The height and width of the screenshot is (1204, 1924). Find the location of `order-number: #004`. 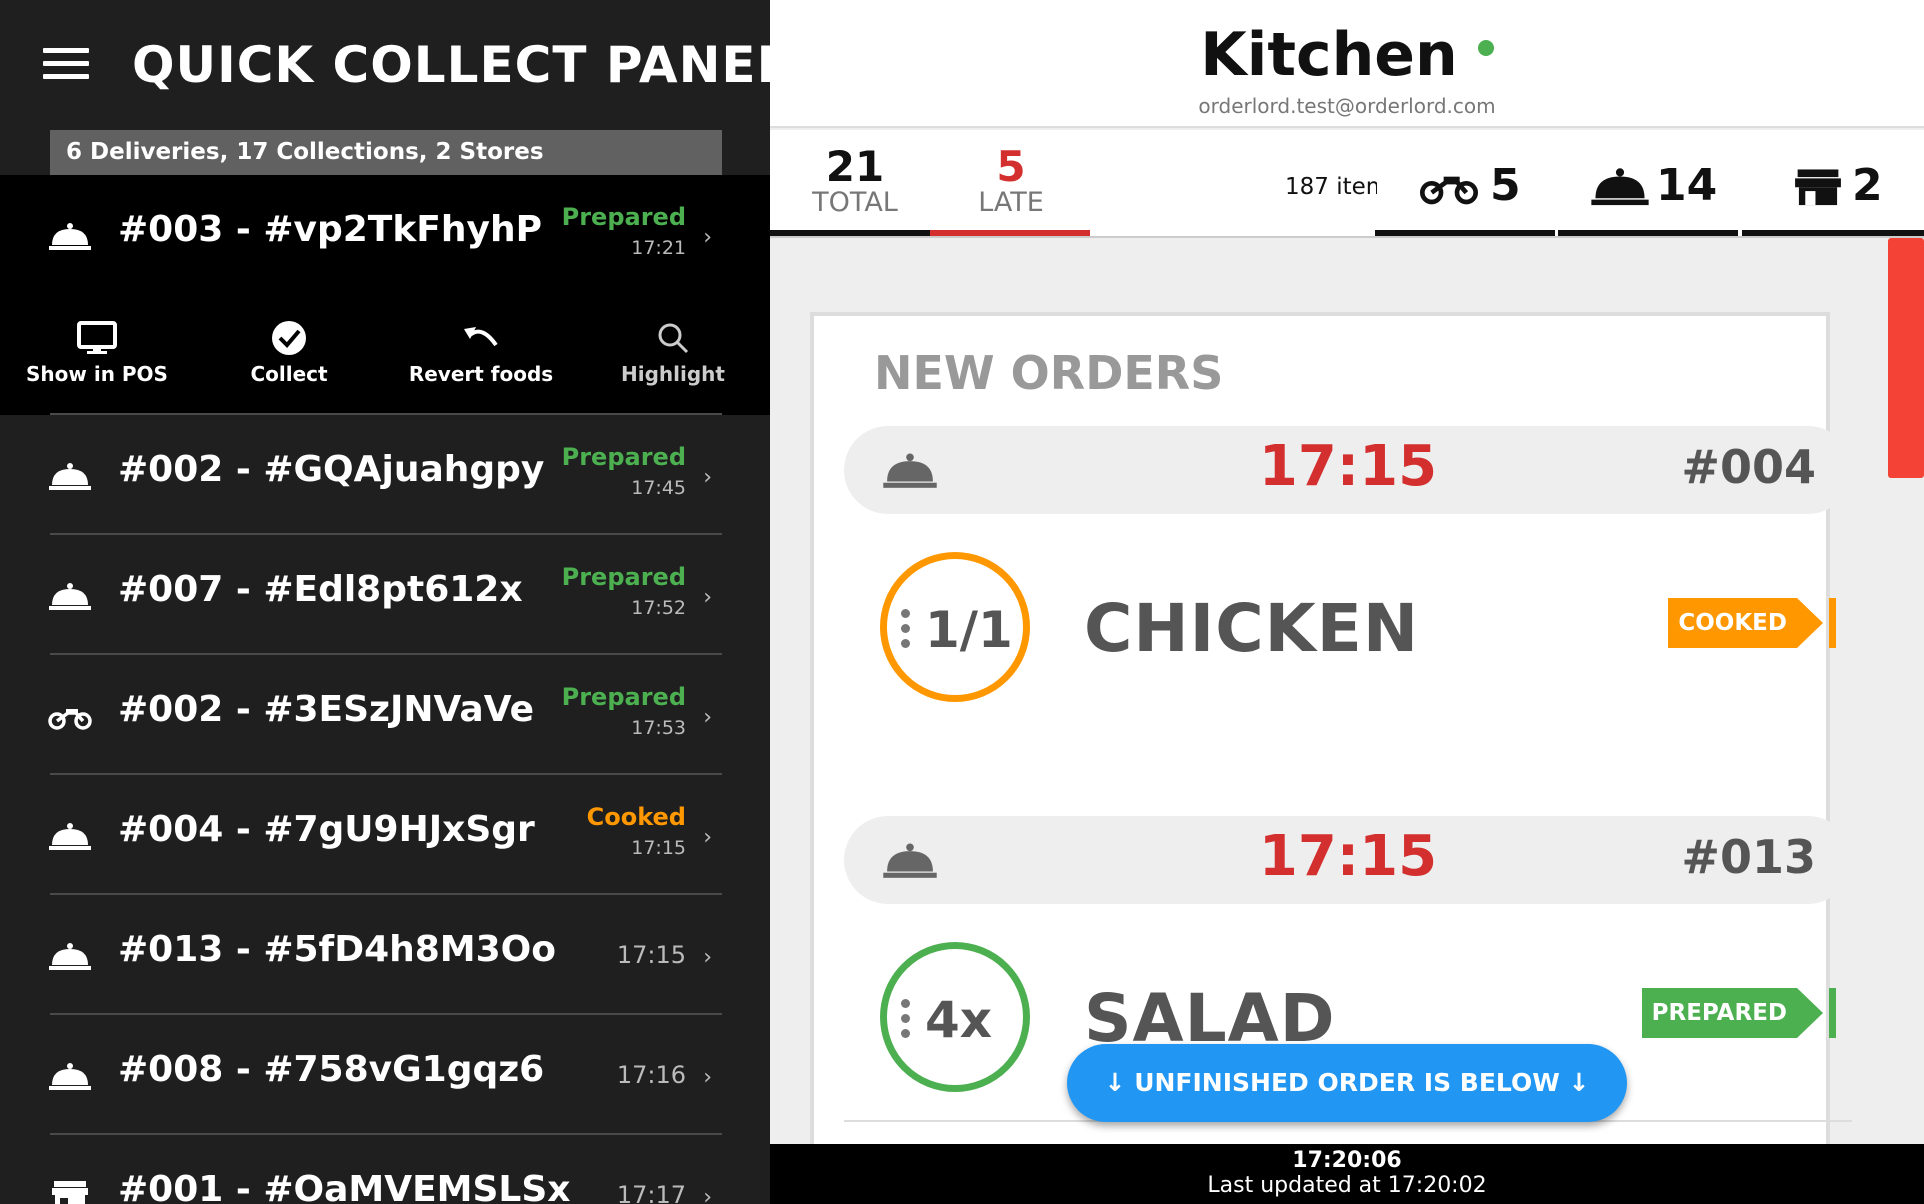

order-number: #004 is located at coordinates (1748, 467).